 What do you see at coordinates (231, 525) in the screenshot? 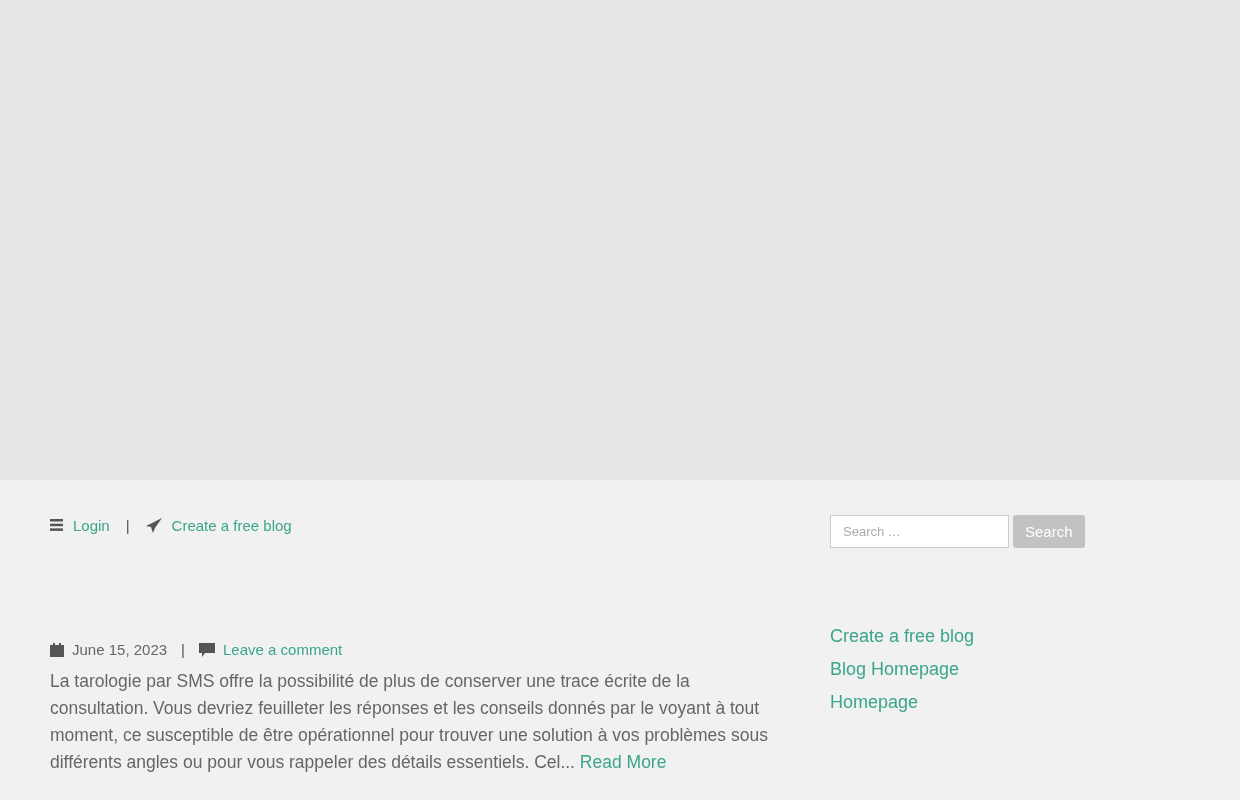
I see `nav-link: Create a free blog` at bounding box center [231, 525].